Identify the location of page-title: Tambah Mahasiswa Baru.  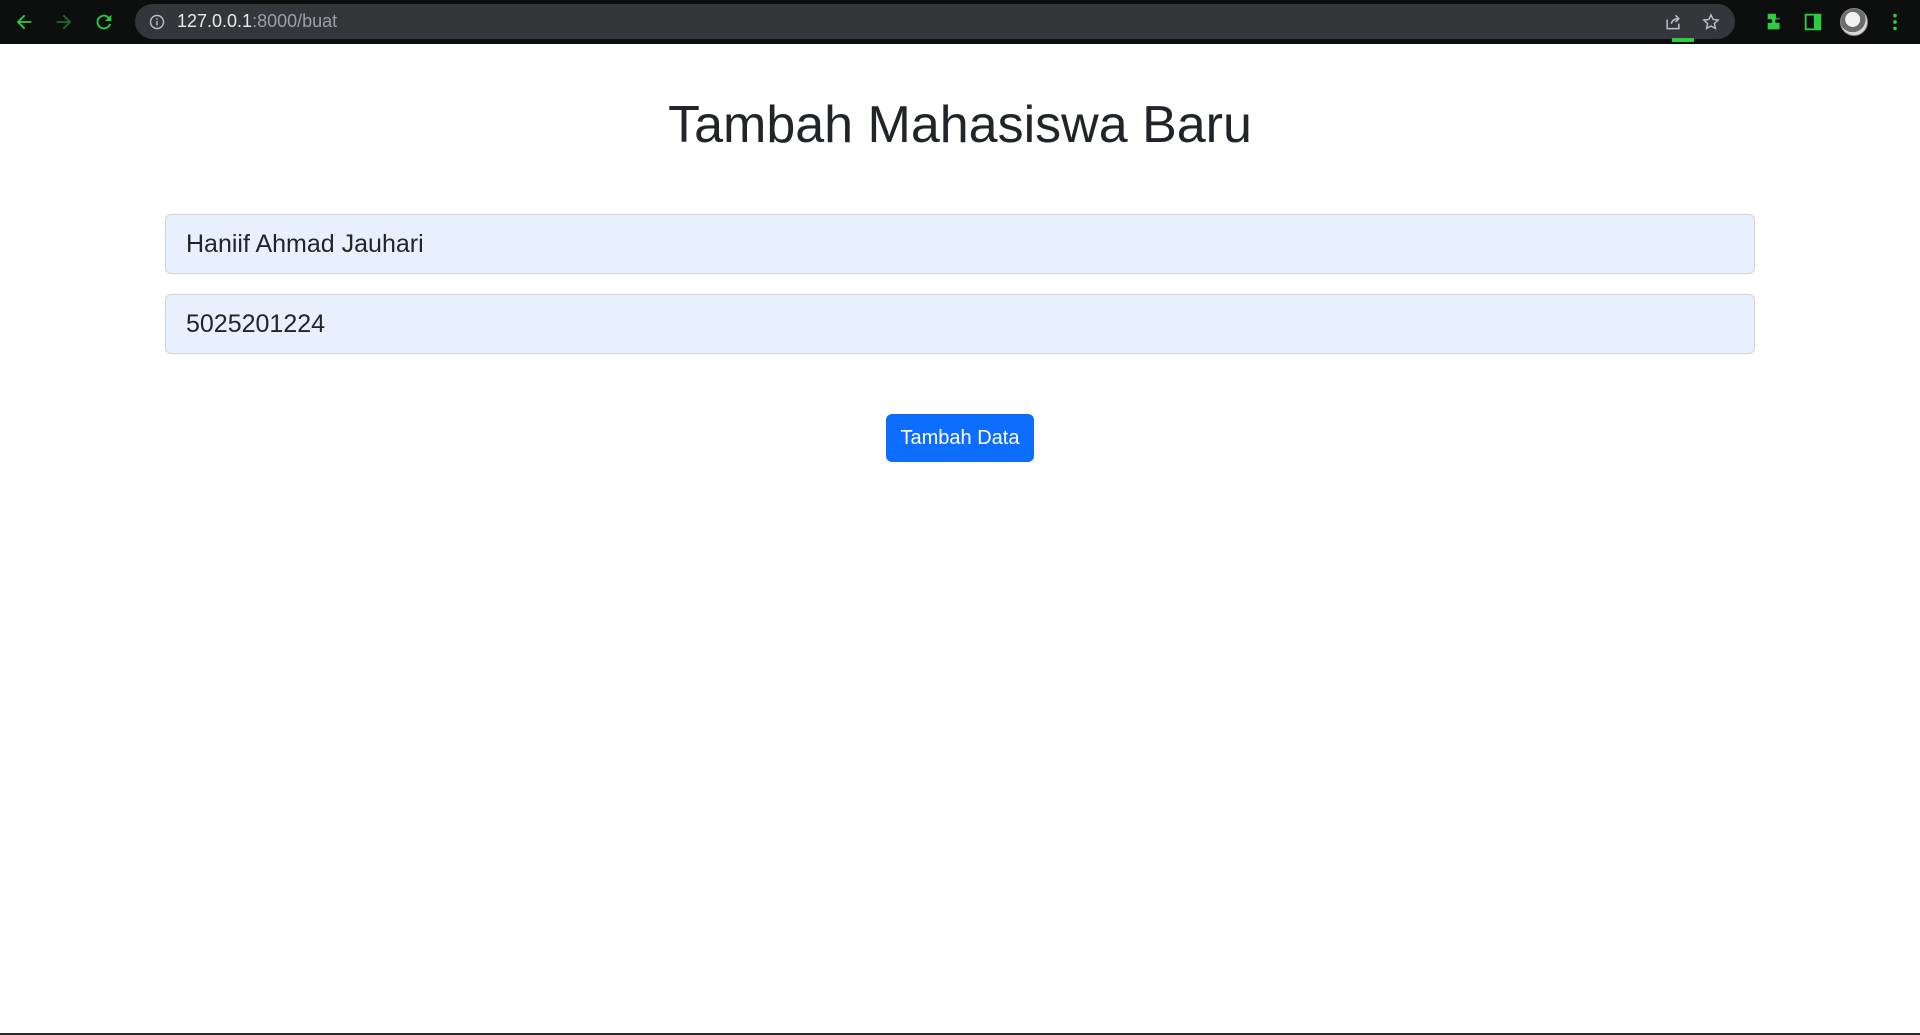
(960, 125).